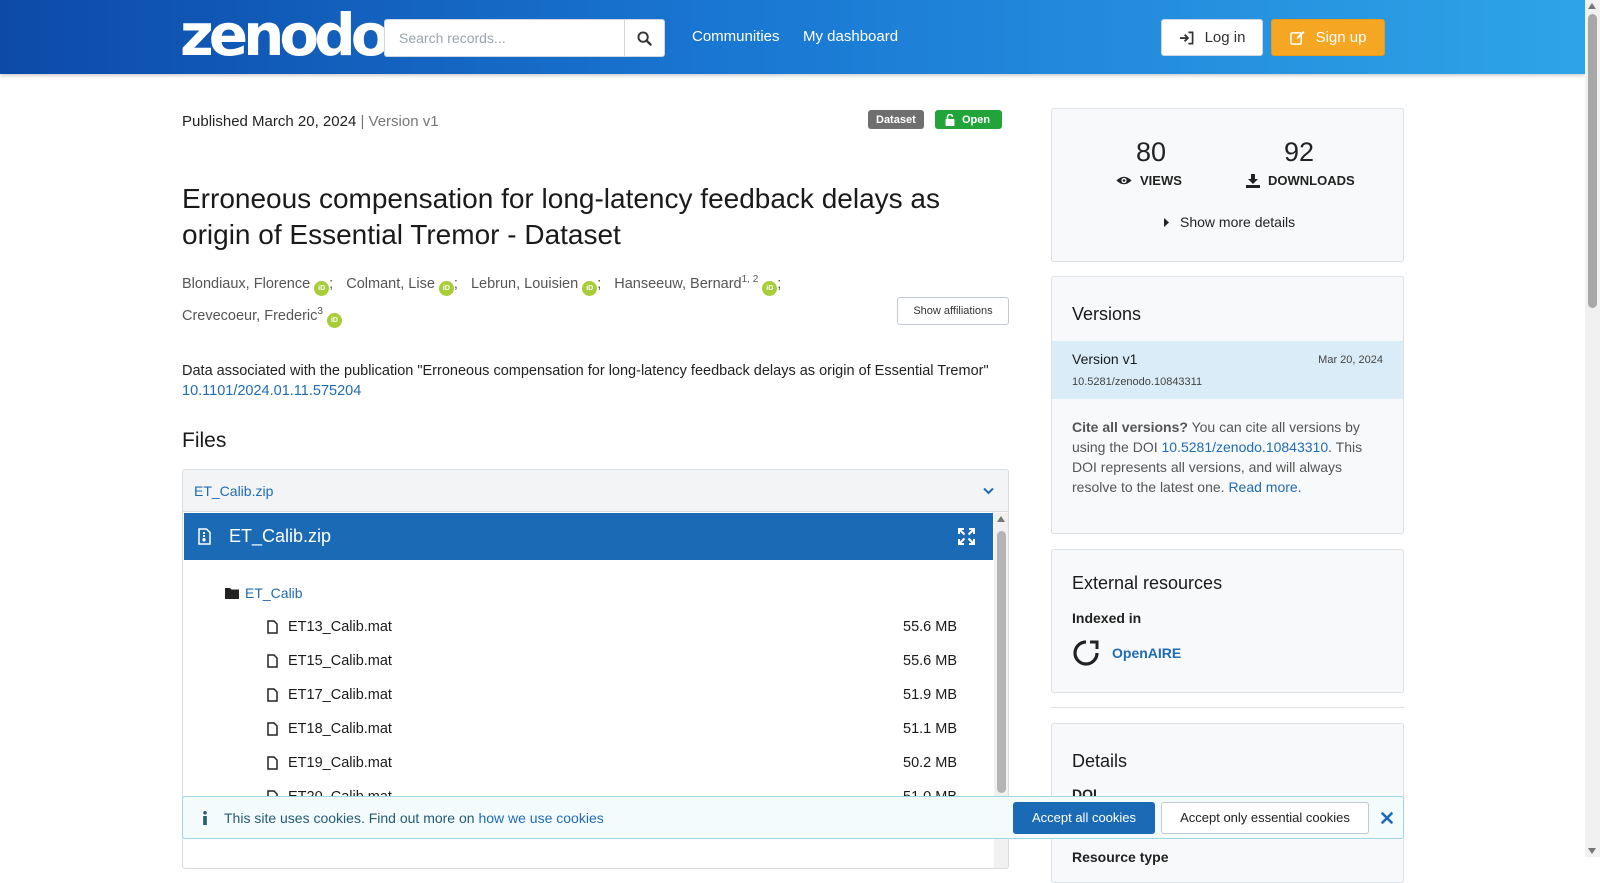  Describe the element at coordinates (1166, 222) in the screenshot. I see `caret-right-icon` at that location.